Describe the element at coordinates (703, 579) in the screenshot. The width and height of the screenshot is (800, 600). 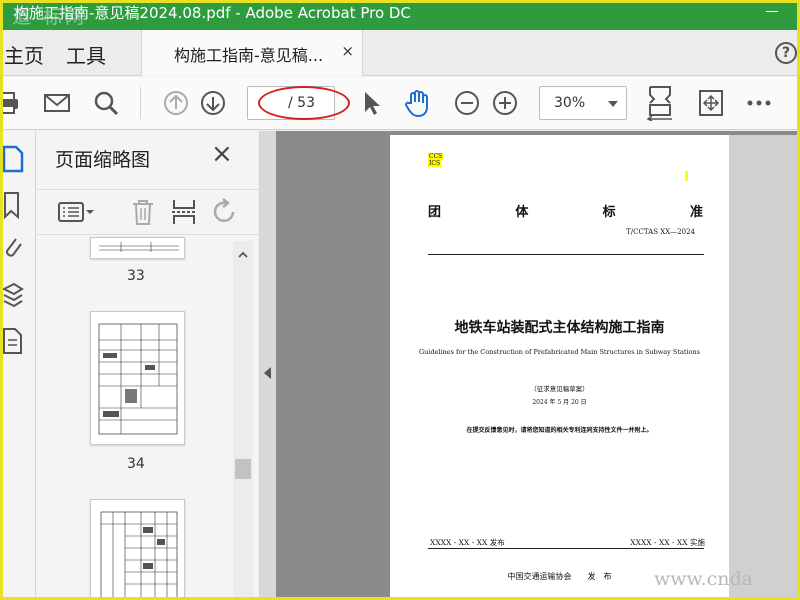
I see `watermark-bottom: www.cnda` at that location.